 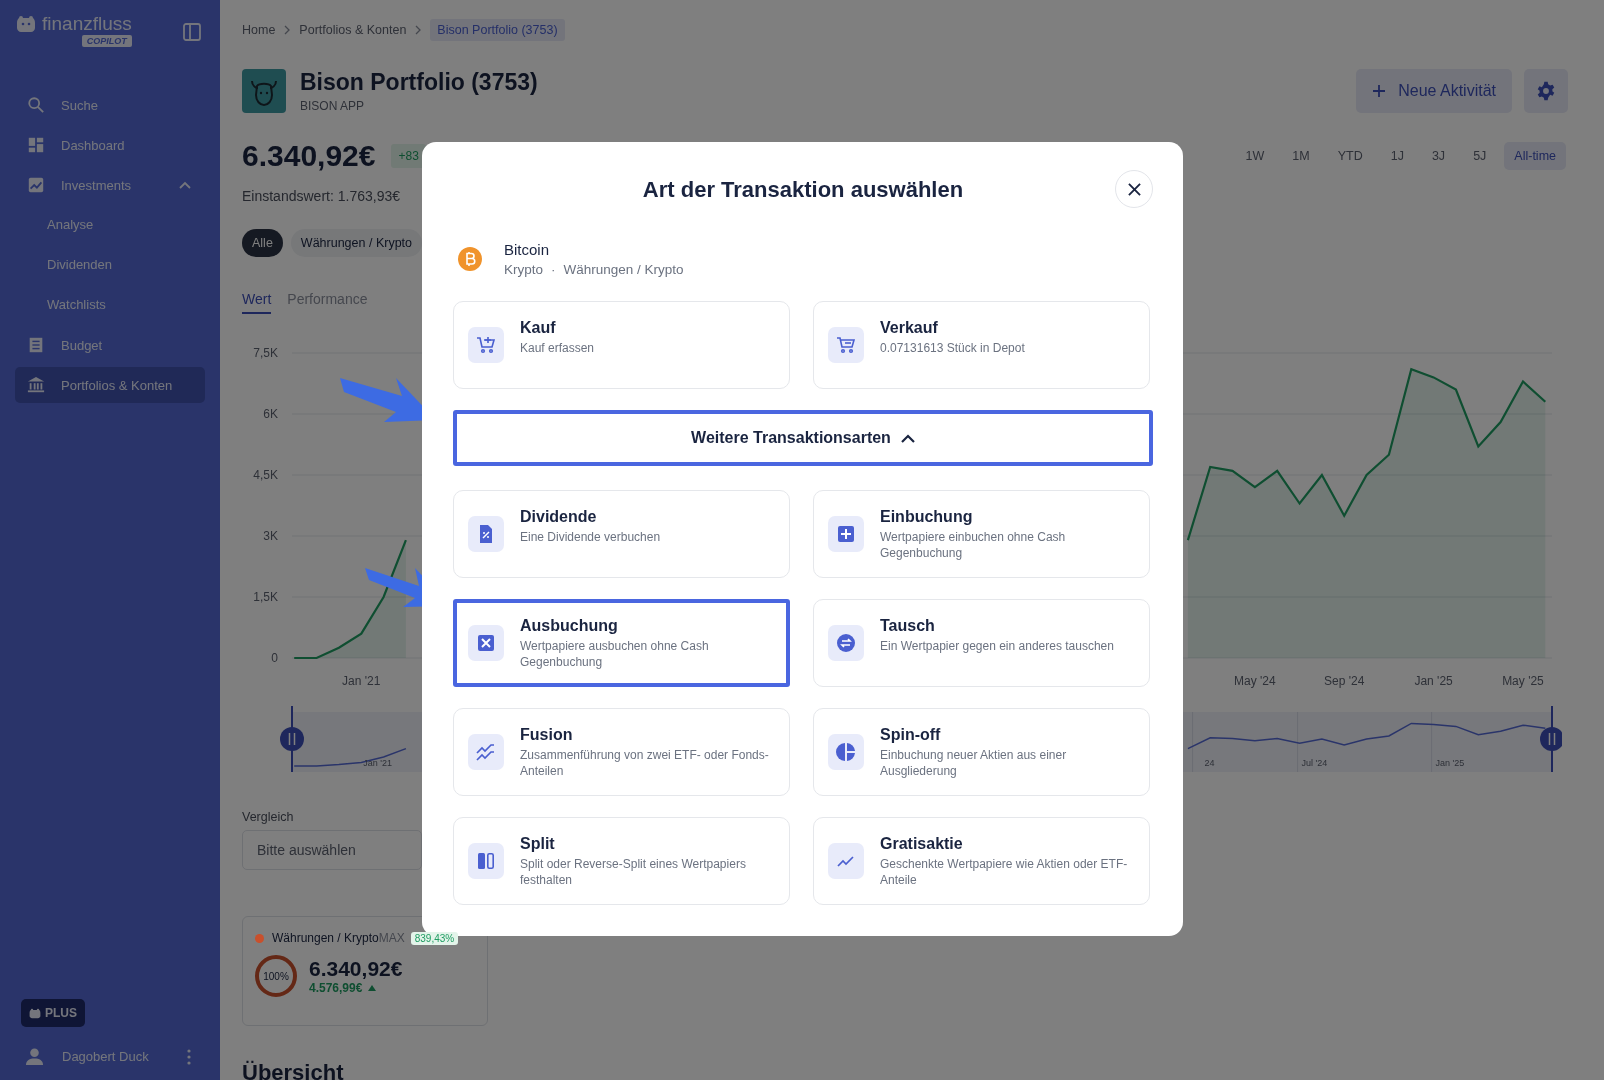 What do you see at coordinates (803, 190) in the screenshot?
I see `modal-title: Art der Transaktion auswählen` at bounding box center [803, 190].